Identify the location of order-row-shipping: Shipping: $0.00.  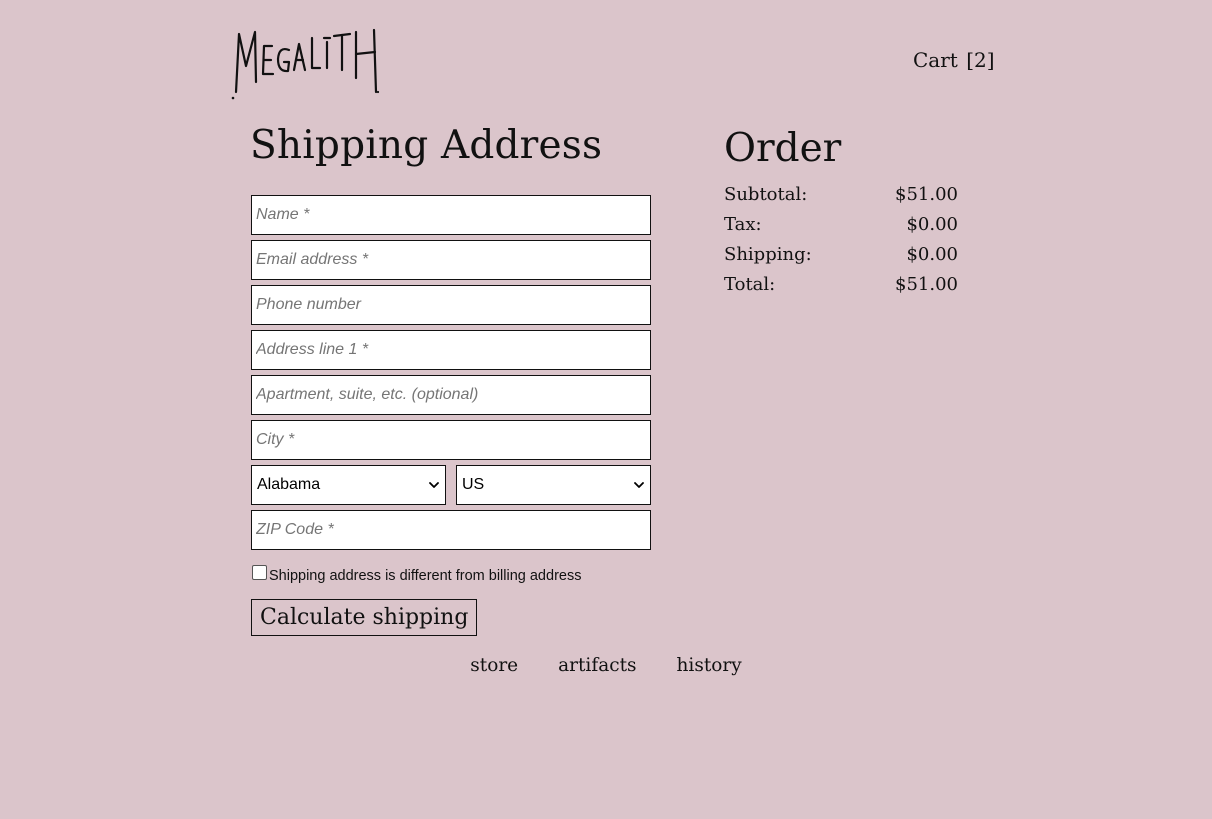
(841, 257).